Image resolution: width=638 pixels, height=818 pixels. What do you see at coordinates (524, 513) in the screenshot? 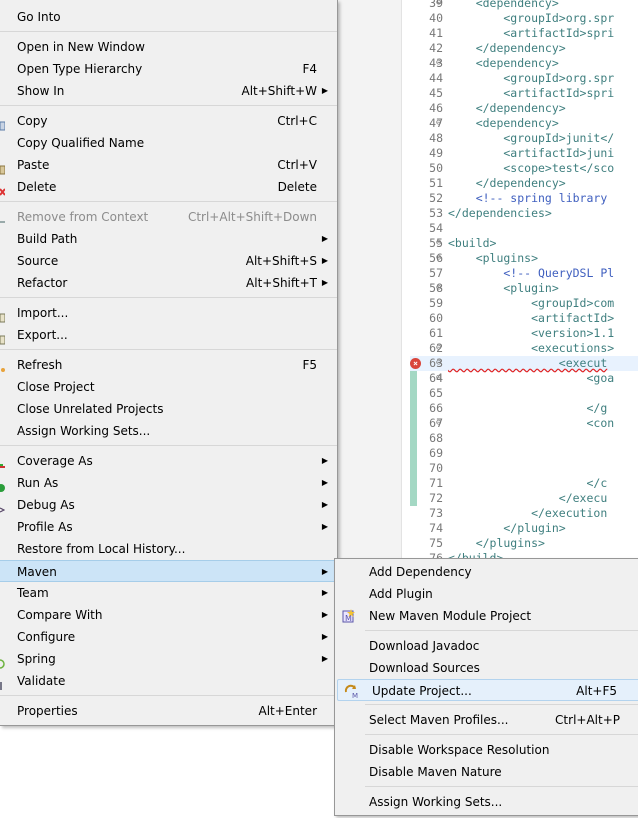
I see `code-line: 73 </execution` at bounding box center [524, 513].